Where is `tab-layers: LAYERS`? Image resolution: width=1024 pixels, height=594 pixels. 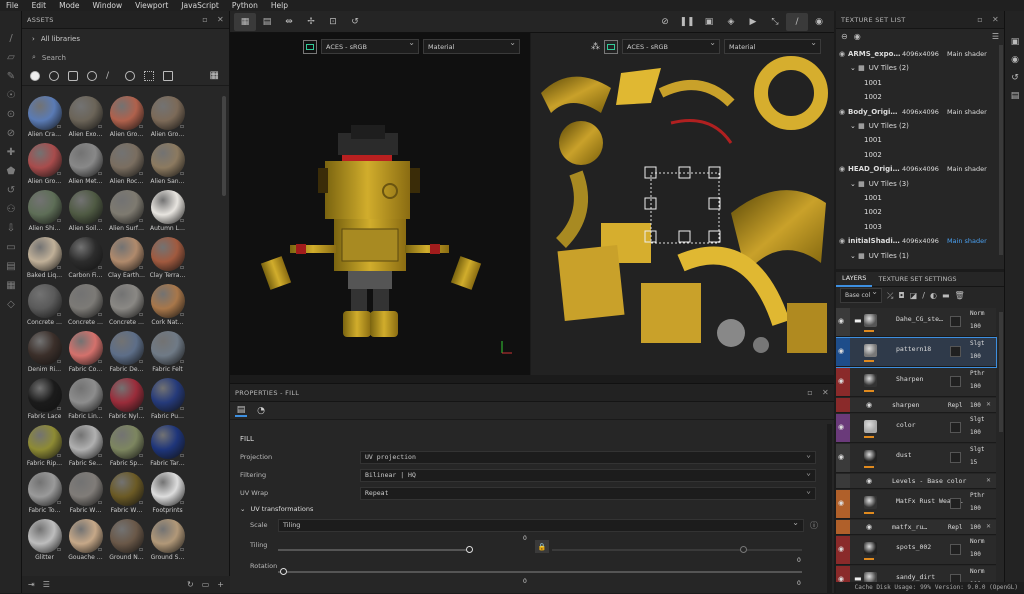 tab-layers: LAYERS is located at coordinates (854, 279).